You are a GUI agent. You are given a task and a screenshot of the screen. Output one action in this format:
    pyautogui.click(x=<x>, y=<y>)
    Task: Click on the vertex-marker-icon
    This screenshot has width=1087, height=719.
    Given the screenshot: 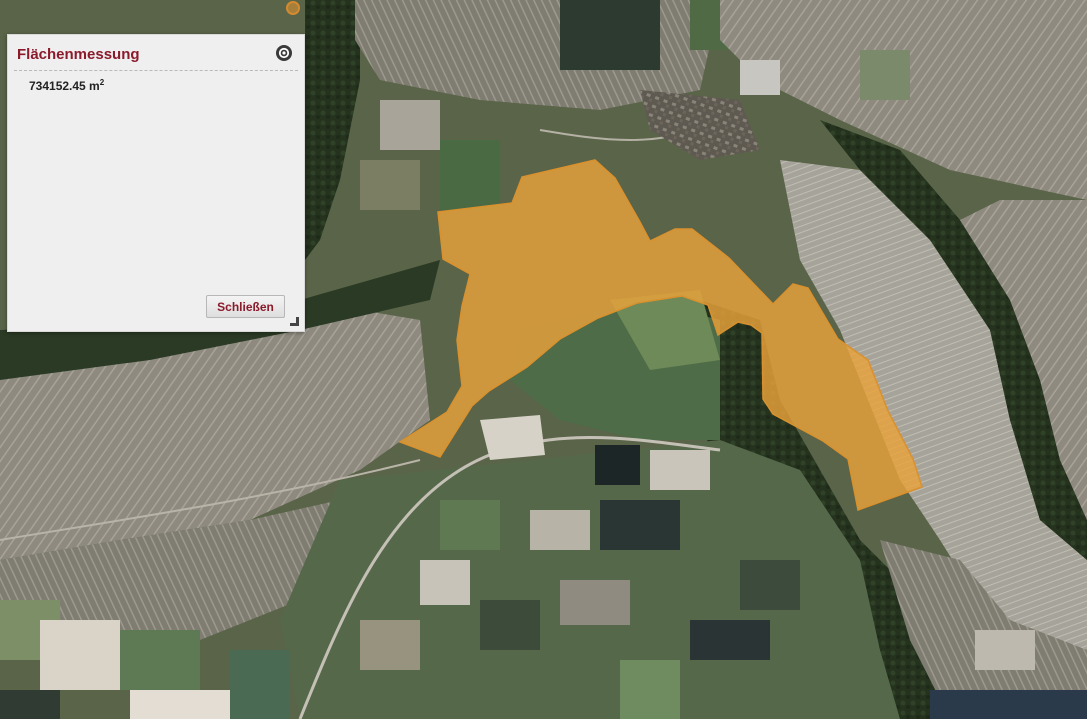 What is the action you would take?
    pyautogui.click(x=293, y=8)
    